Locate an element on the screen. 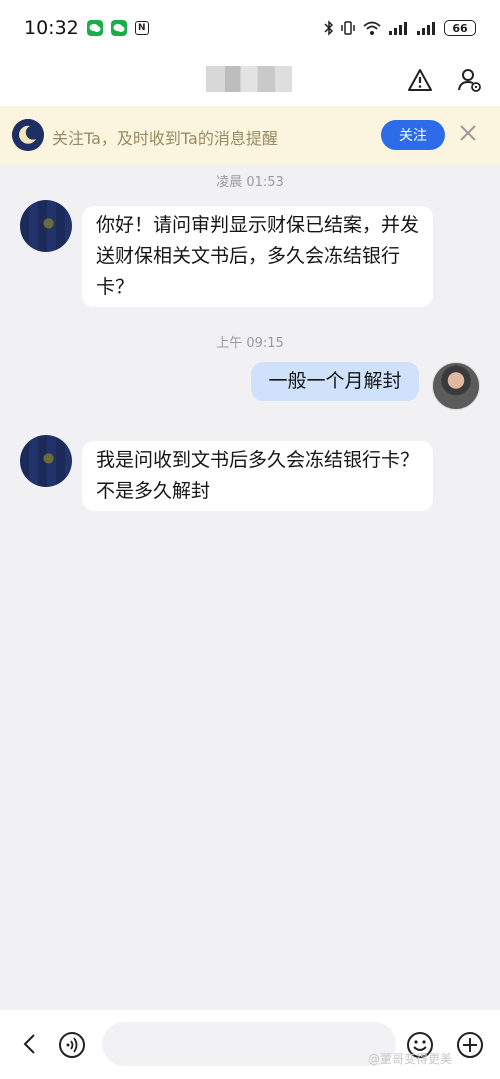 This screenshot has width=500, height=1079. vibrate-icon is located at coordinates (348, 28).